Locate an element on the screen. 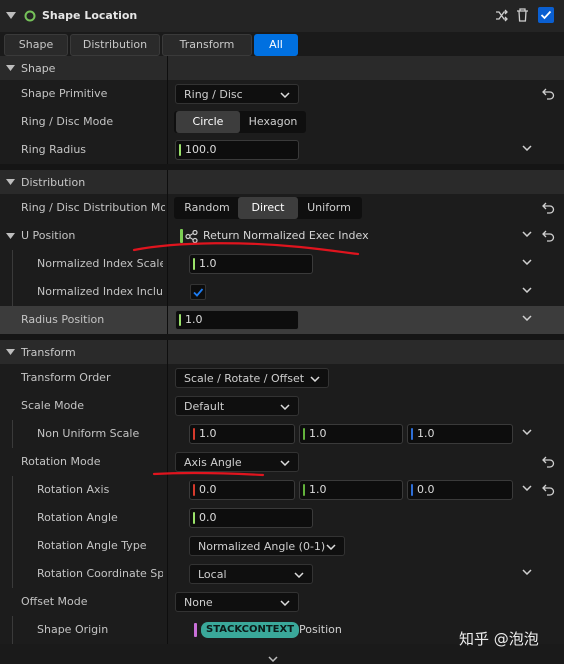 Image resolution: width=564 pixels, height=664 pixels. normalized-index-scale-input: 1.0 is located at coordinates (251, 264).